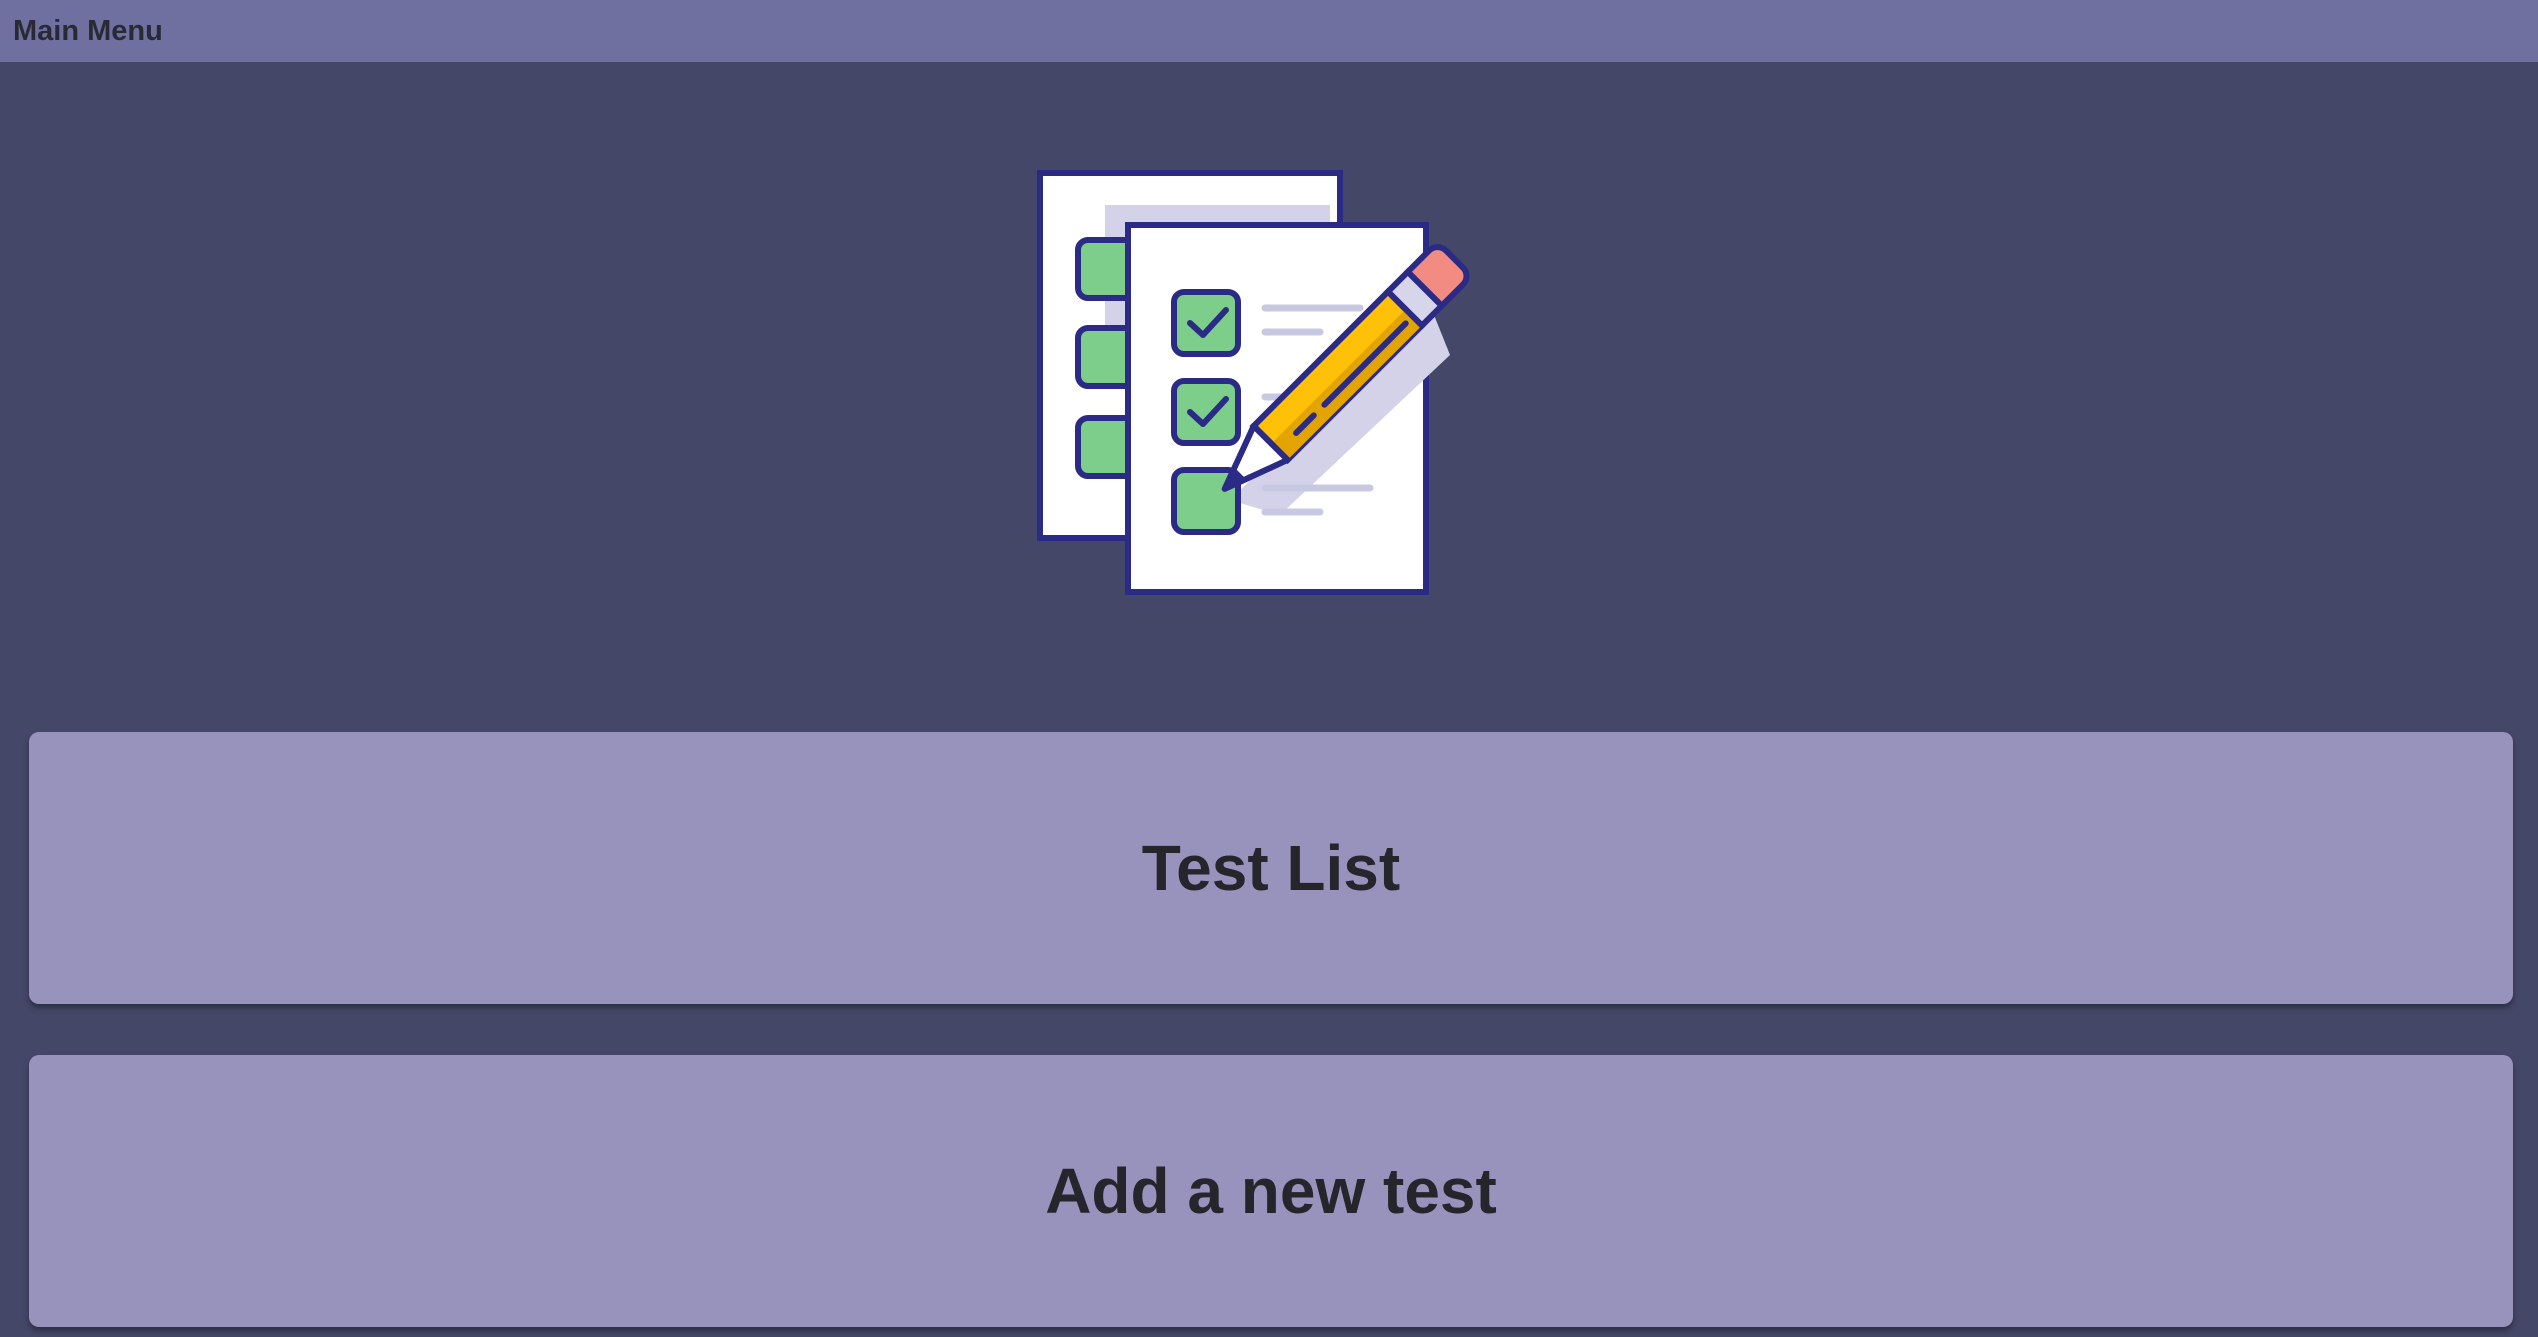 Image resolution: width=2538 pixels, height=1337 pixels. Describe the element at coordinates (1253, 382) in the screenshot. I see `checklist-with-pencil-icon` at that location.